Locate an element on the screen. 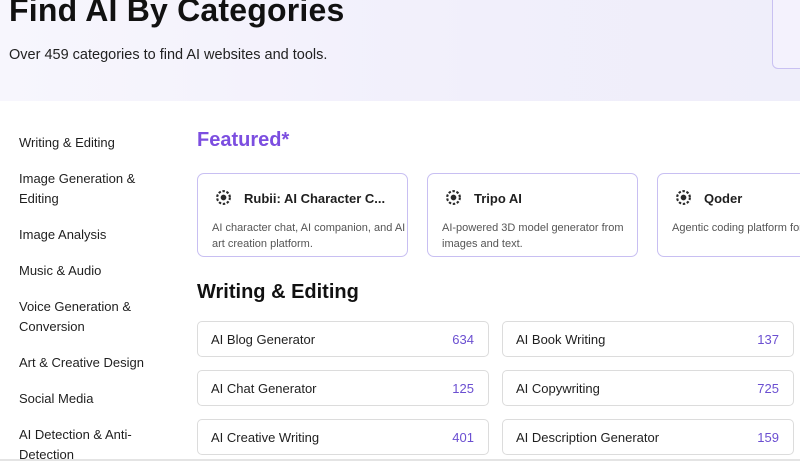  category-name: AI Book Writing is located at coordinates (561, 339).